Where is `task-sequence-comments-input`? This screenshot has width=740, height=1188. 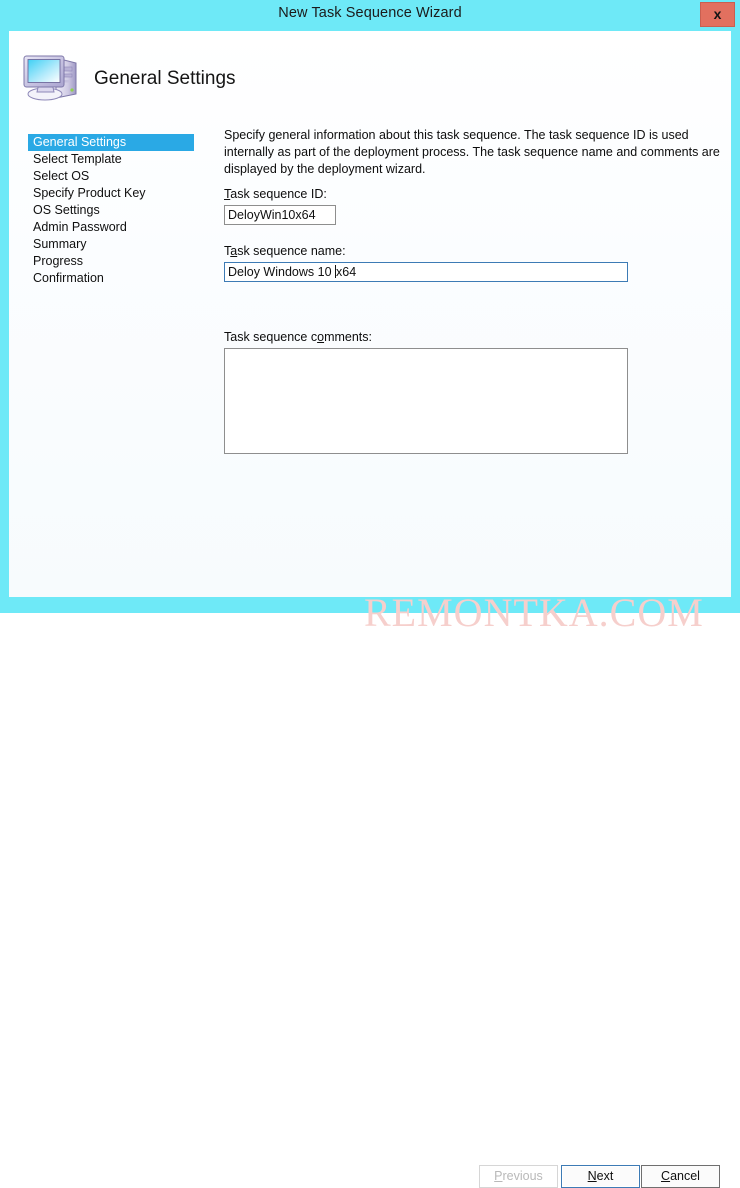
task-sequence-comments-input is located at coordinates (426, 401).